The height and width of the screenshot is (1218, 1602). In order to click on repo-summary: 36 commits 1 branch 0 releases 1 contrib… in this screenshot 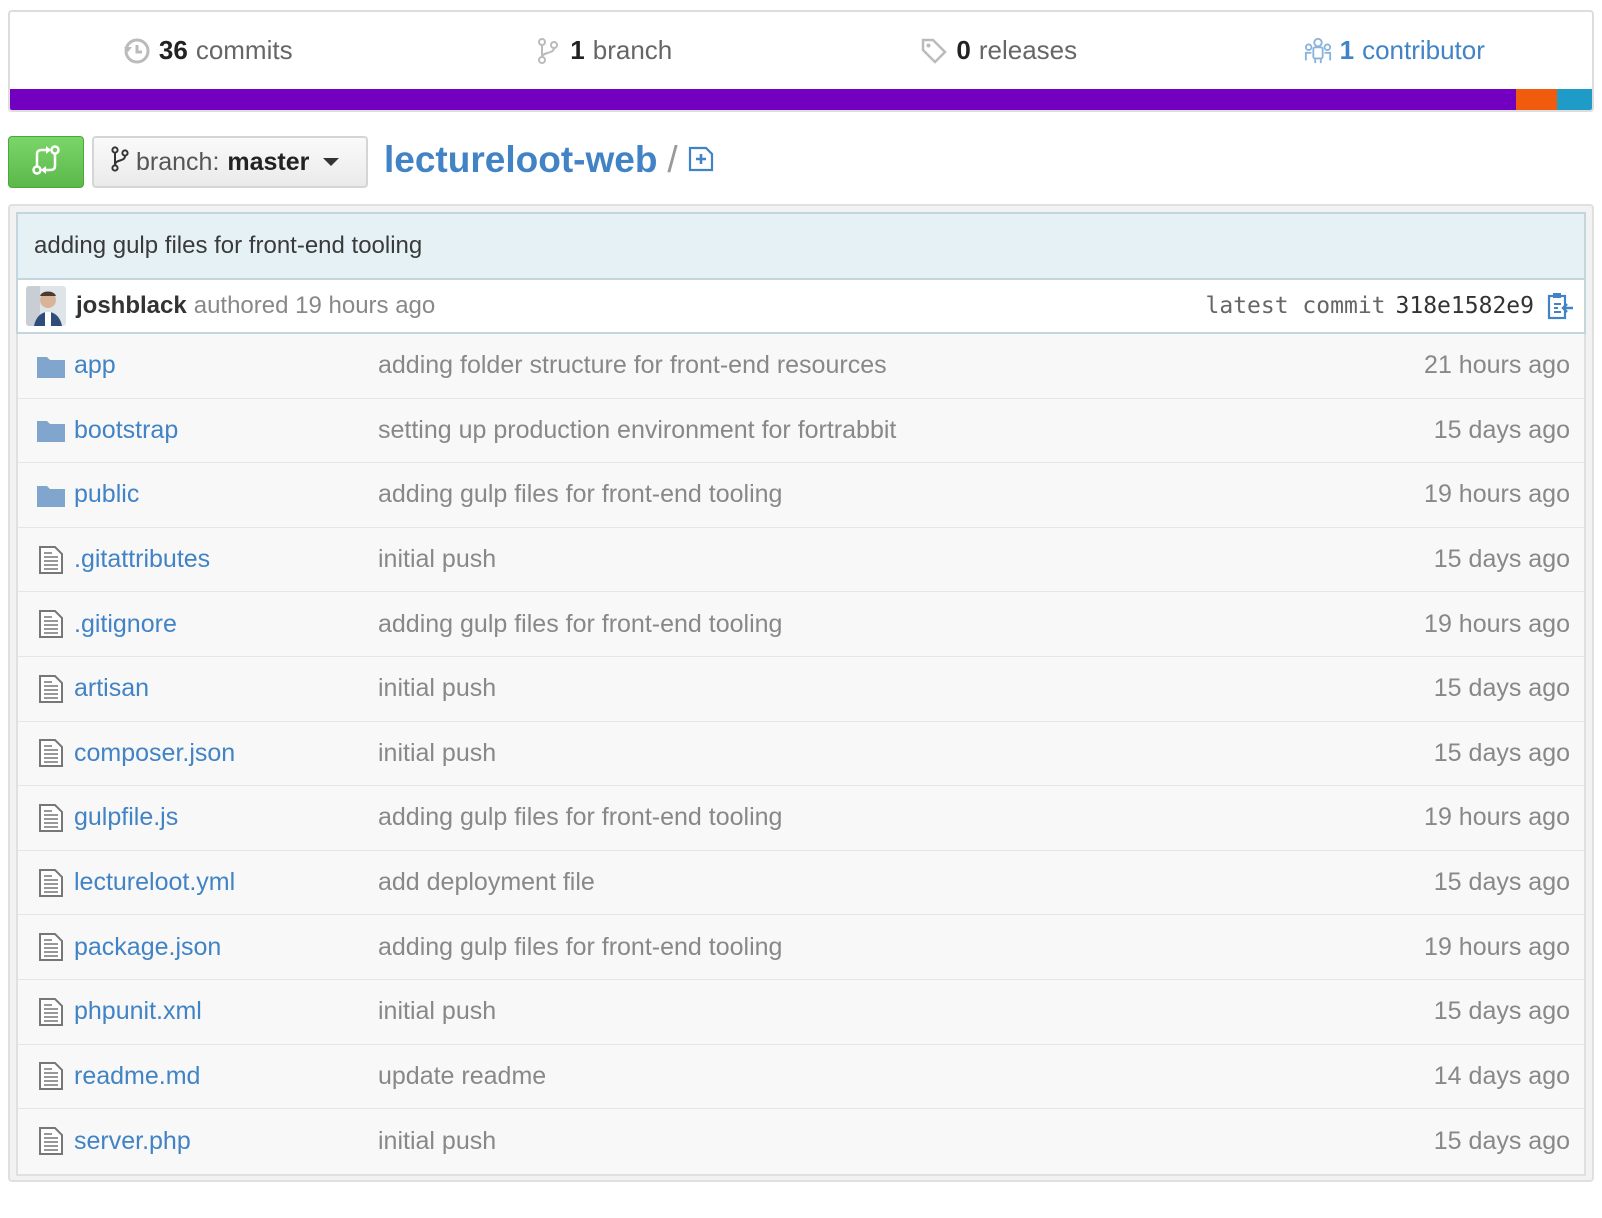, I will do `click(801, 61)`.